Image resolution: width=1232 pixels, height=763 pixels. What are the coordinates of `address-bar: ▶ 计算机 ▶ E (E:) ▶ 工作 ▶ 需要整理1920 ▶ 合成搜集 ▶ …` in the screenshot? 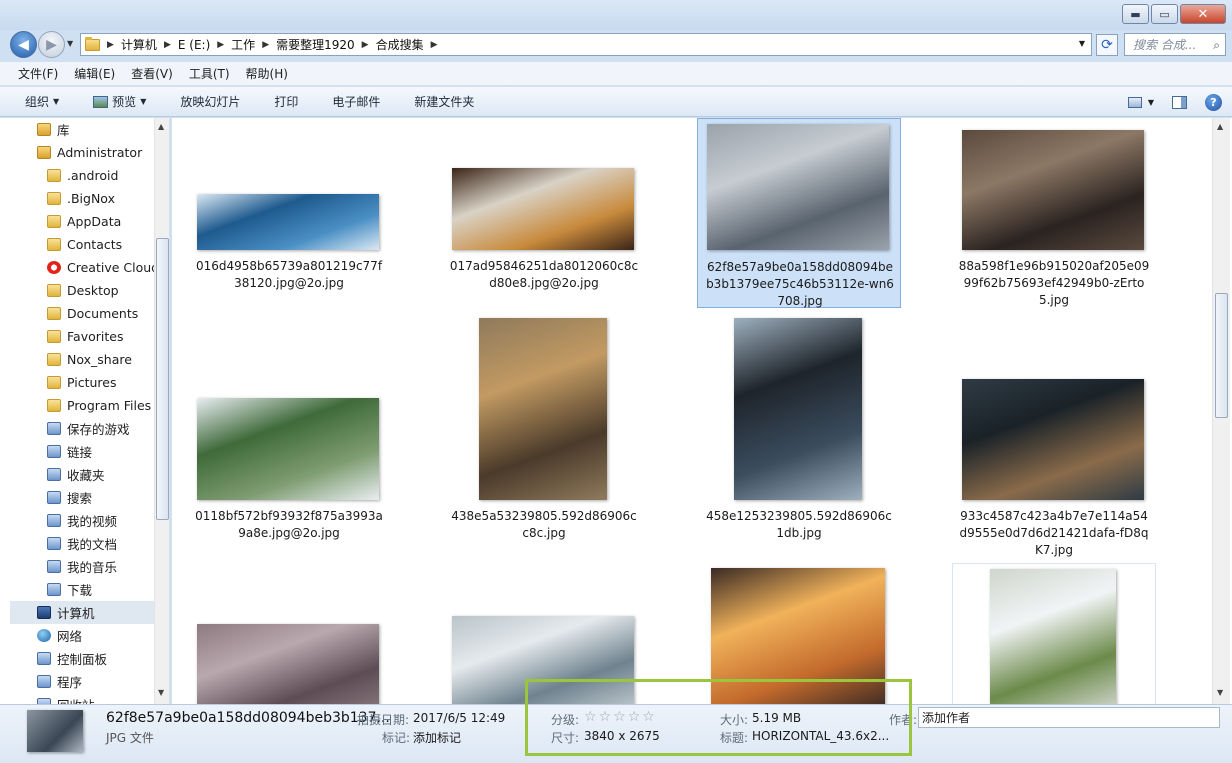 It's located at (586, 44).